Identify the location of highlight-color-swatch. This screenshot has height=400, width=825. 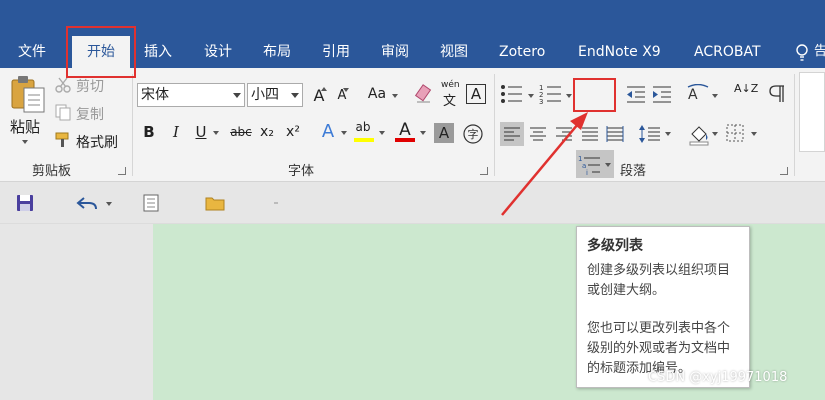
(364, 140).